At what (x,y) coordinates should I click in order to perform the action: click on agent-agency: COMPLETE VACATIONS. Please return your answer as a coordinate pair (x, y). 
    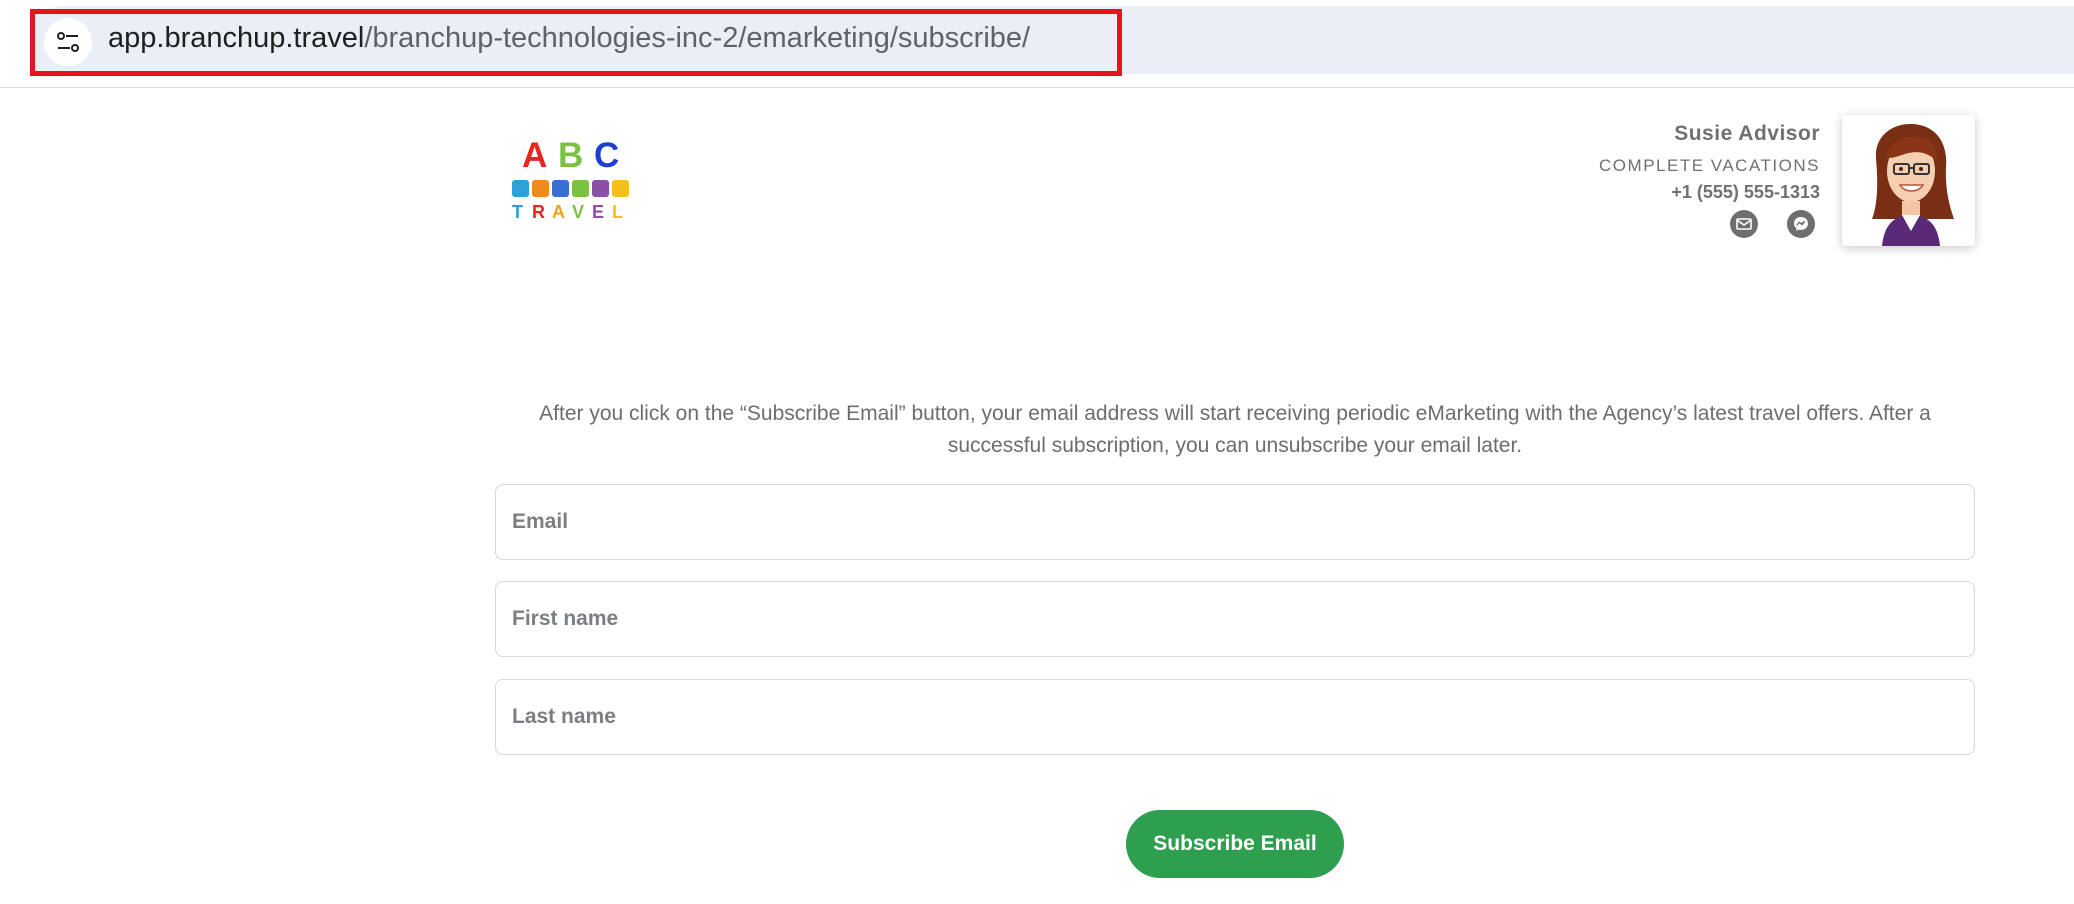
    Looking at the image, I should click on (1709, 165).